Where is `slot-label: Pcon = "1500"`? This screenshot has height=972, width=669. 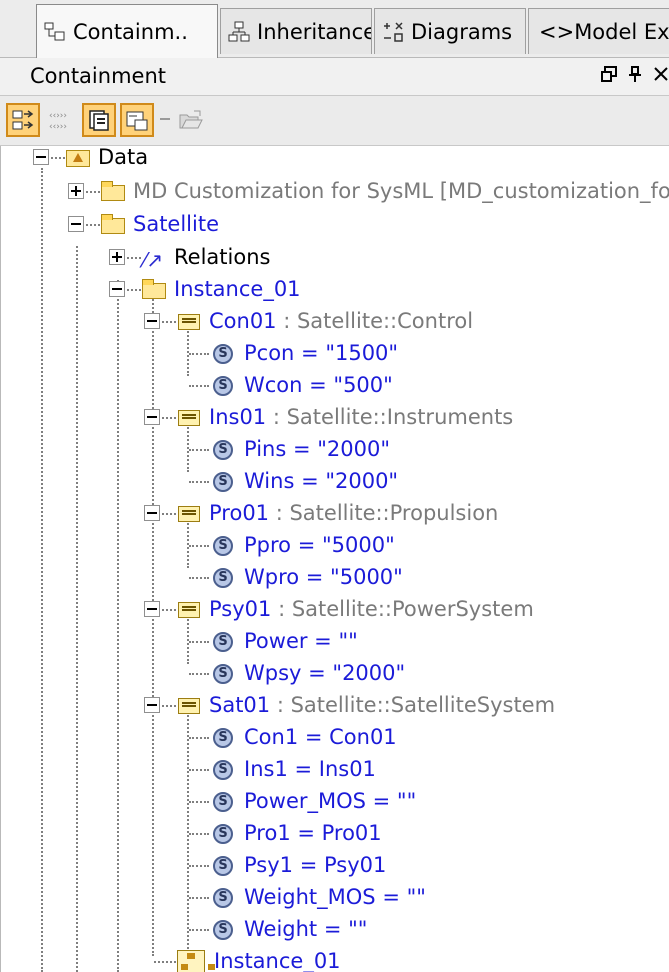 slot-label: Pcon = "1500" is located at coordinates (321, 353).